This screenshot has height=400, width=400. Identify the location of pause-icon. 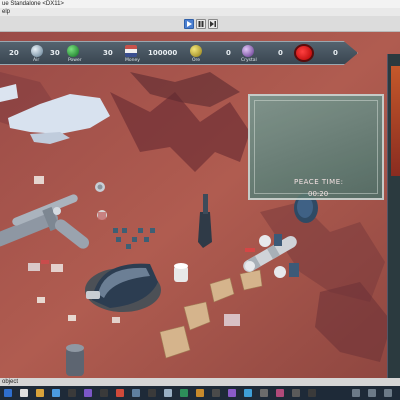
(201, 24).